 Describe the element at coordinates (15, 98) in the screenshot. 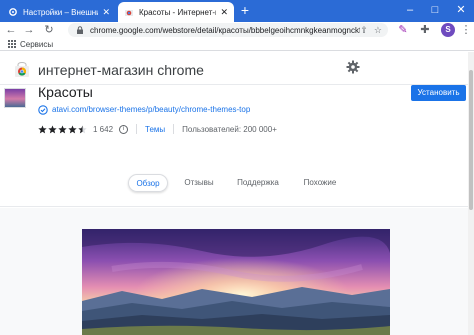

I see `theme-thumbnail` at that location.